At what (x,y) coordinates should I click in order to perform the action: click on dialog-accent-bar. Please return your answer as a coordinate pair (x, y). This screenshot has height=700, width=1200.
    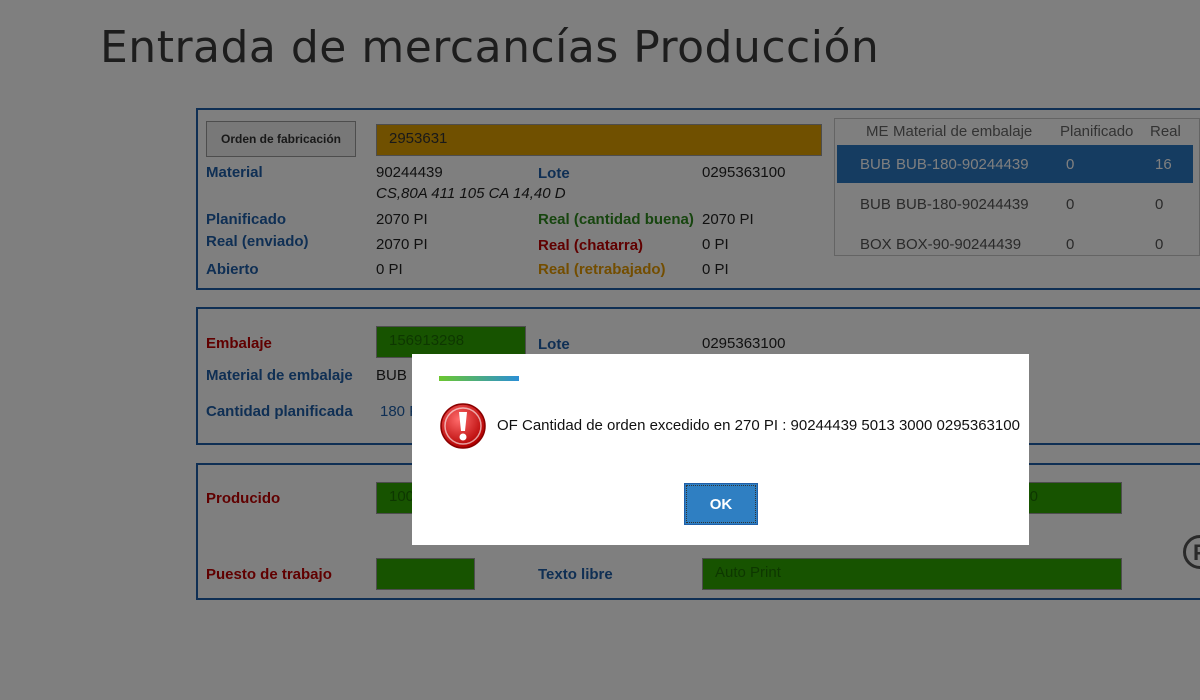
    Looking at the image, I should click on (479, 378).